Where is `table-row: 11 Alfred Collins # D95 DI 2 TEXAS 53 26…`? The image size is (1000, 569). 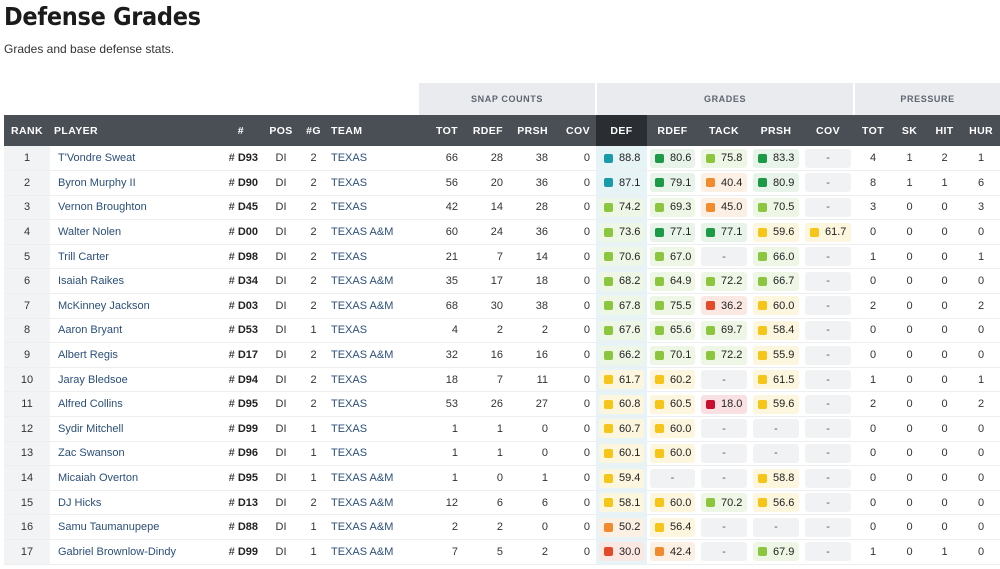 table-row: 11 Alfred Collins # D95 DI 2 TEXAS 53 26… is located at coordinates (502, 404).